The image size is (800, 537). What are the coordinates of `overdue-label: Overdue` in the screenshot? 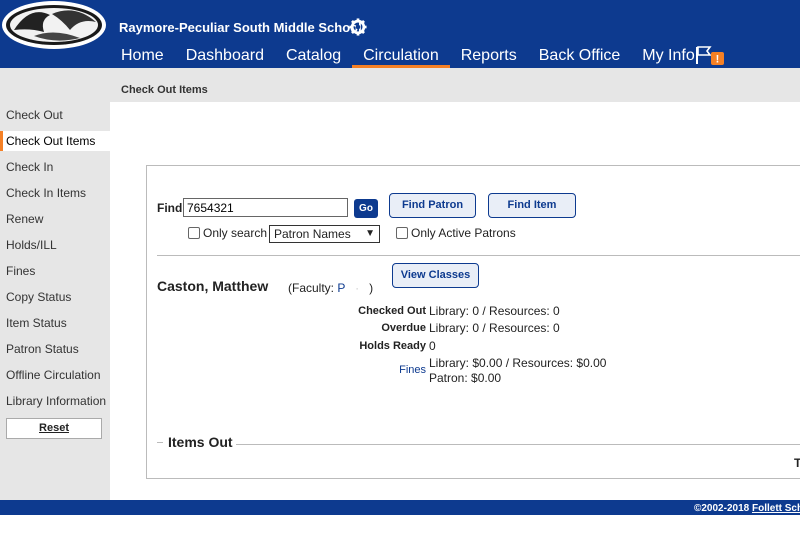 It's located at (403, 328).